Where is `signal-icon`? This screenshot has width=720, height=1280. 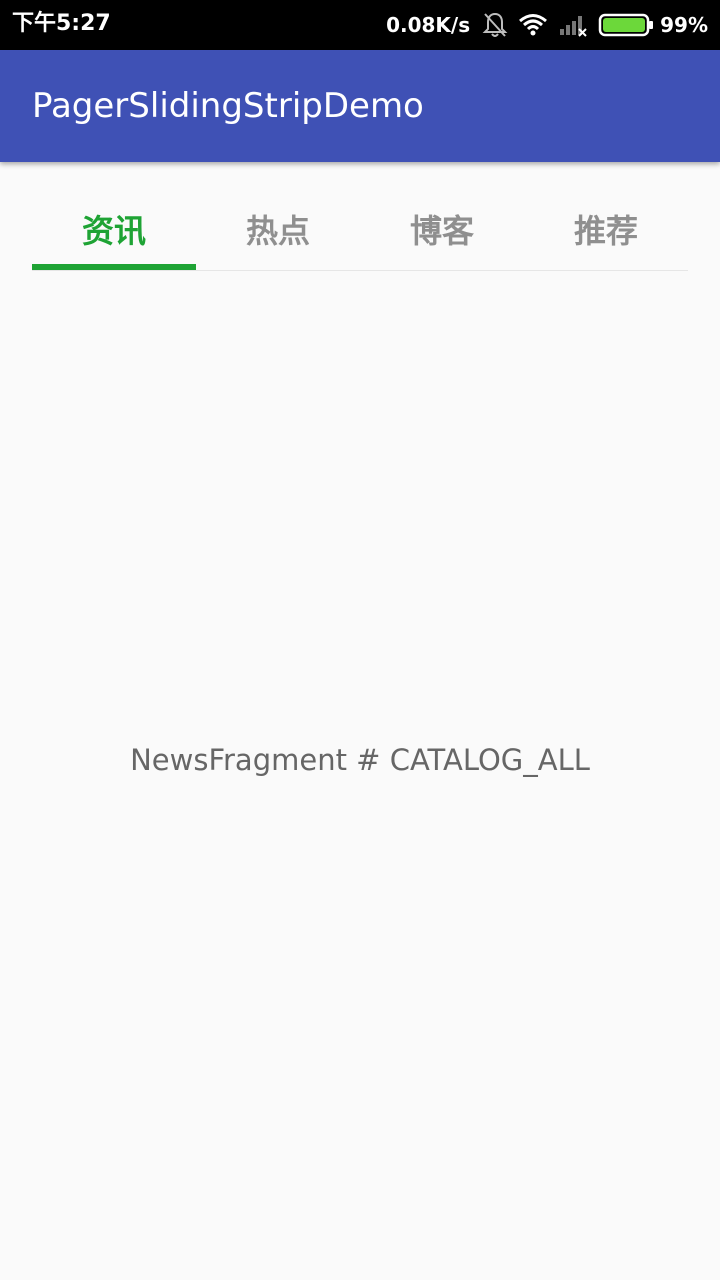 signal-icon is located at coordinates (573, 25).